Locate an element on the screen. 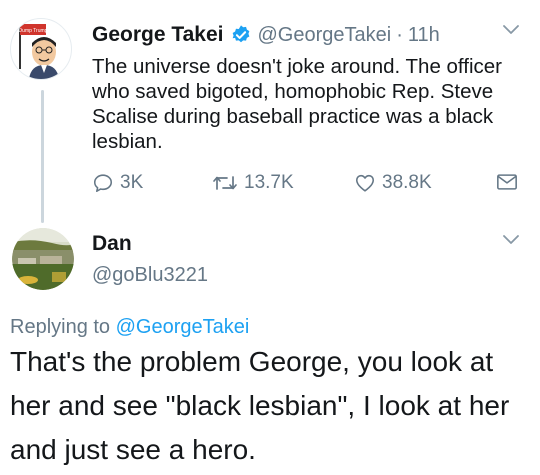 This screenshot has width=540, height=475. replying-to-label: Replying to is located at coordinates (60, 327).